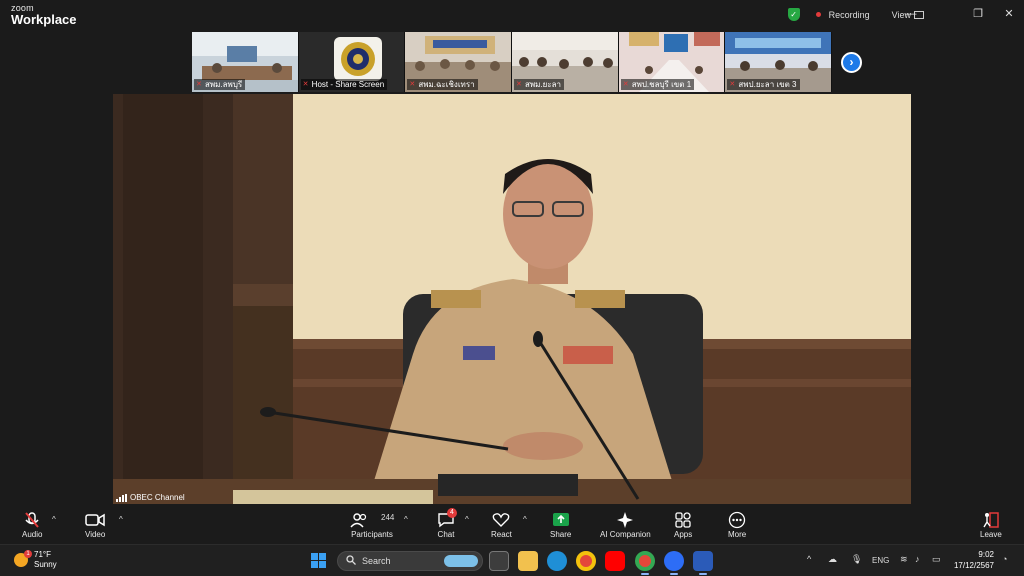 The height and width of the screenshot is (576, 1024). Describe the element at coordinates (991, 534) in the screenshot. I see `leave-label: Leave` at that location.